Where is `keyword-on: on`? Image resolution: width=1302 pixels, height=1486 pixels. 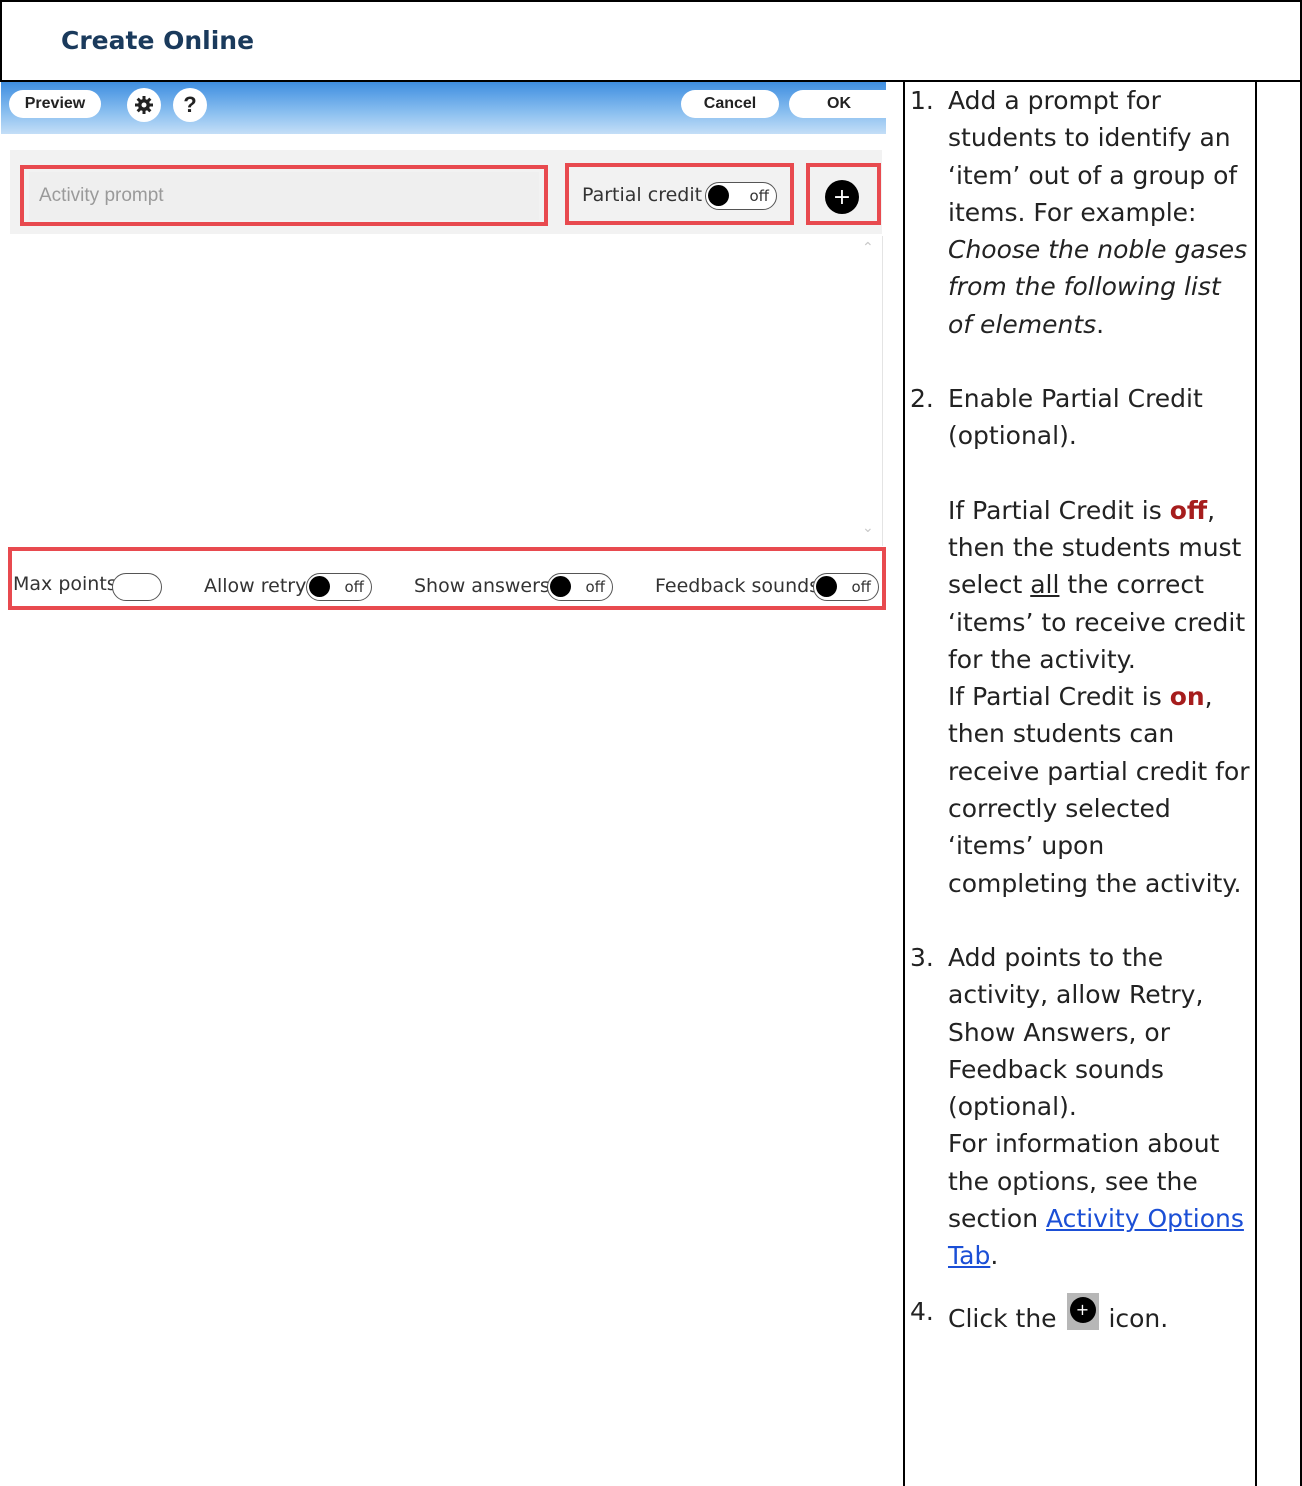
keyword-on: on is located at coordinates (1187, 697).